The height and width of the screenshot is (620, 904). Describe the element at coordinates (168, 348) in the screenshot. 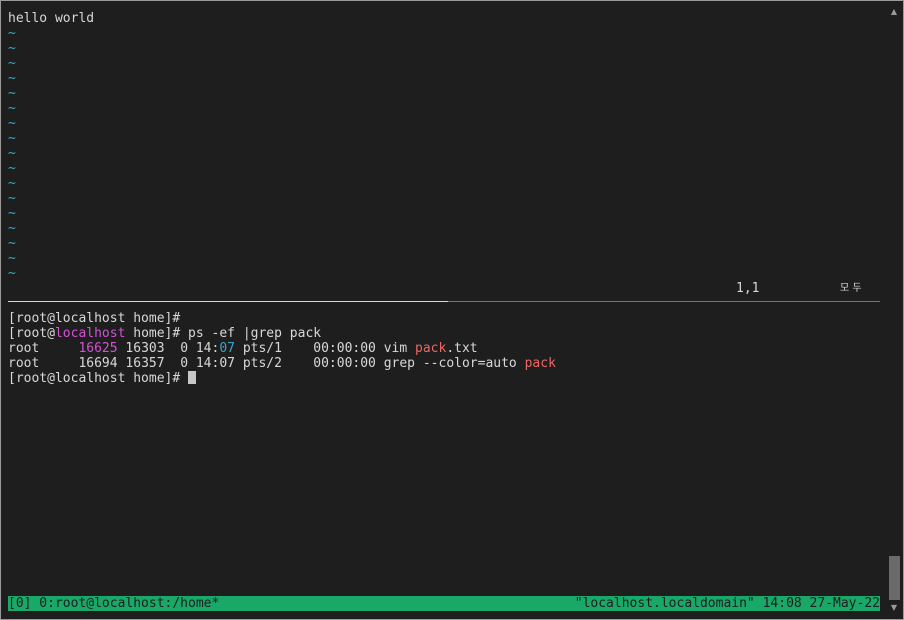

I see `ps-fields: 16303 0 14:` at that location.